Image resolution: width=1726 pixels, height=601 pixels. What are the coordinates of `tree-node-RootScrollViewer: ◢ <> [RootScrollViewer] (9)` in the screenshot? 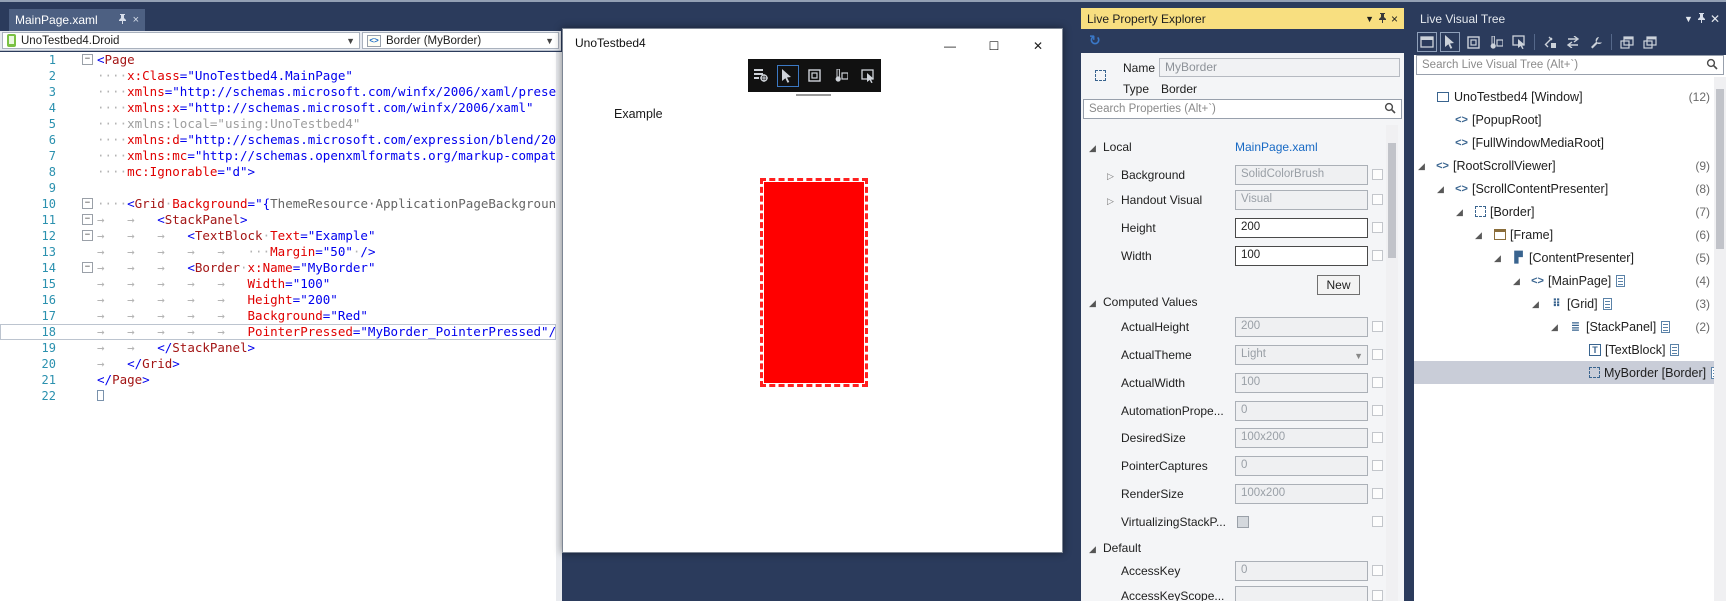 It's located at (1564, 165).